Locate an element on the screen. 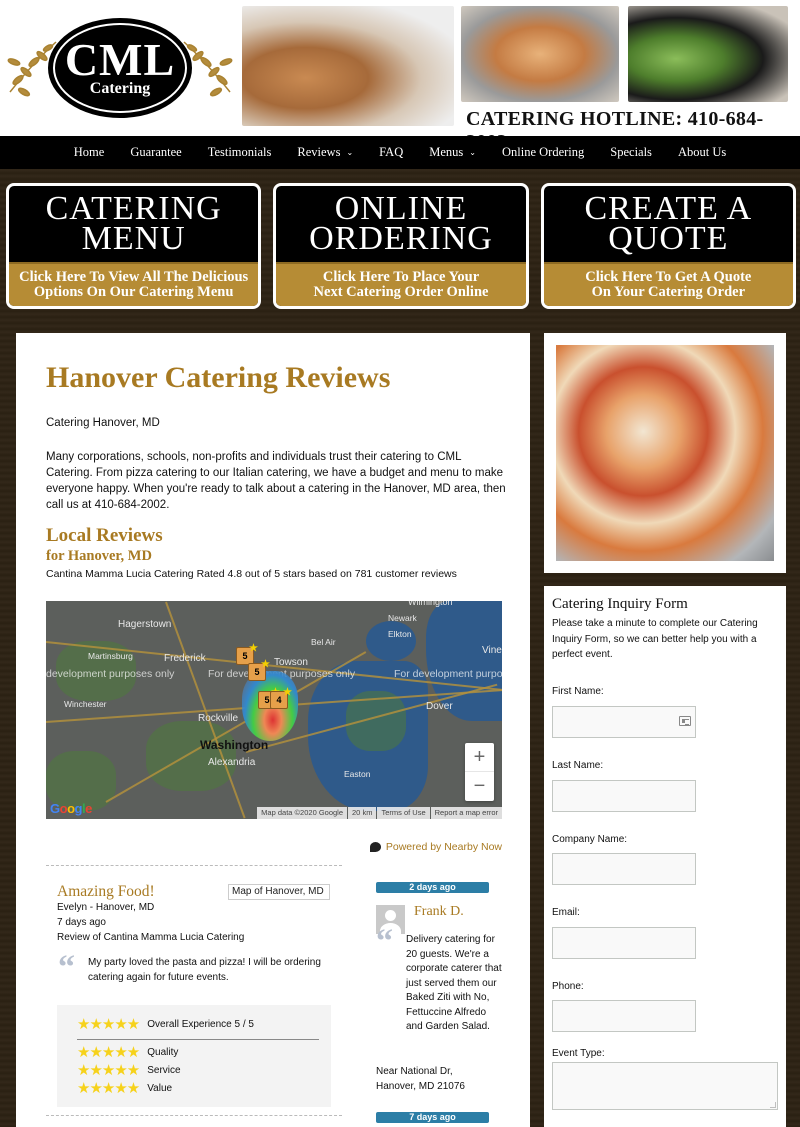  nav-about-us: About Us is located at coordinates (702, 152).